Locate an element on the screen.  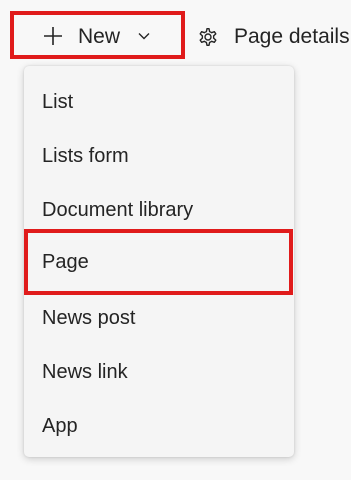
new-button: New is located at coordinates (97, 35).